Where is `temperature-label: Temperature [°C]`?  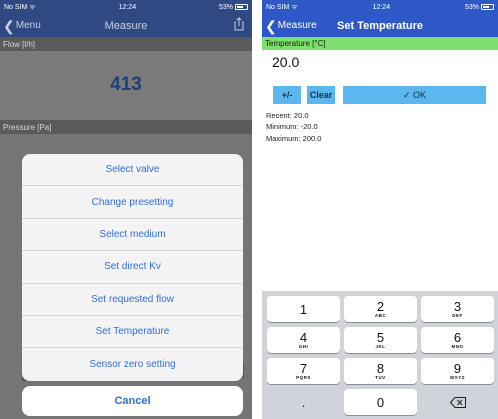 temperature-label: Temperature [°C] is located at coordinates (380, 43).